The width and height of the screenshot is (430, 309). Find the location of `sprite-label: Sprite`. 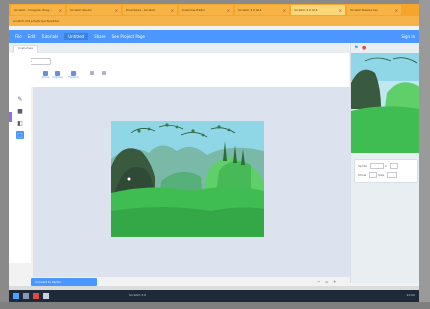

sprite-label: Sprite is located at coordinates (362, 166).